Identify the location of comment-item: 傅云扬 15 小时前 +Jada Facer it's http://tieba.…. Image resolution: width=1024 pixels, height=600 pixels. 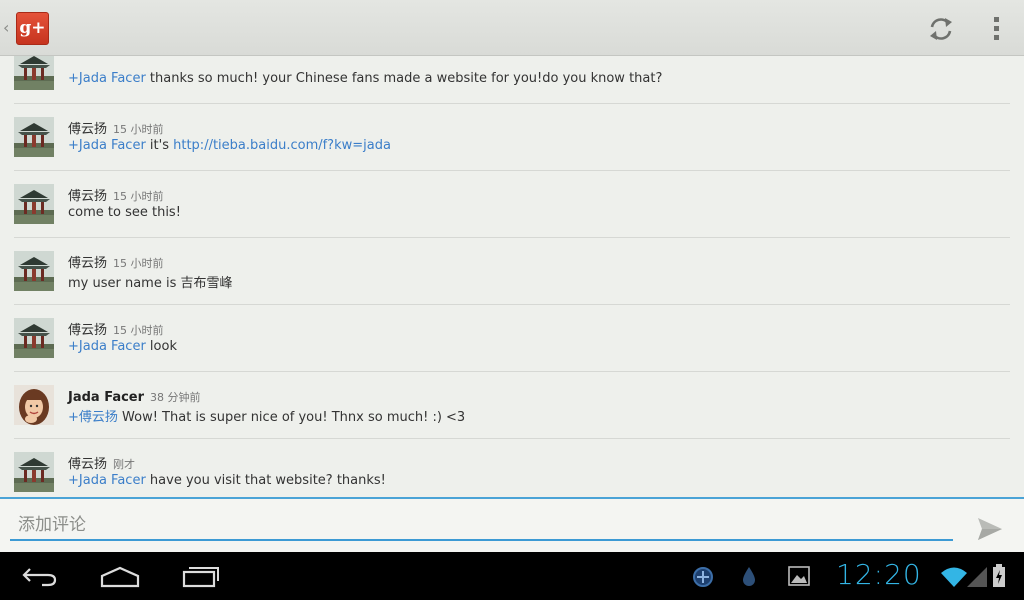
(512, 137).